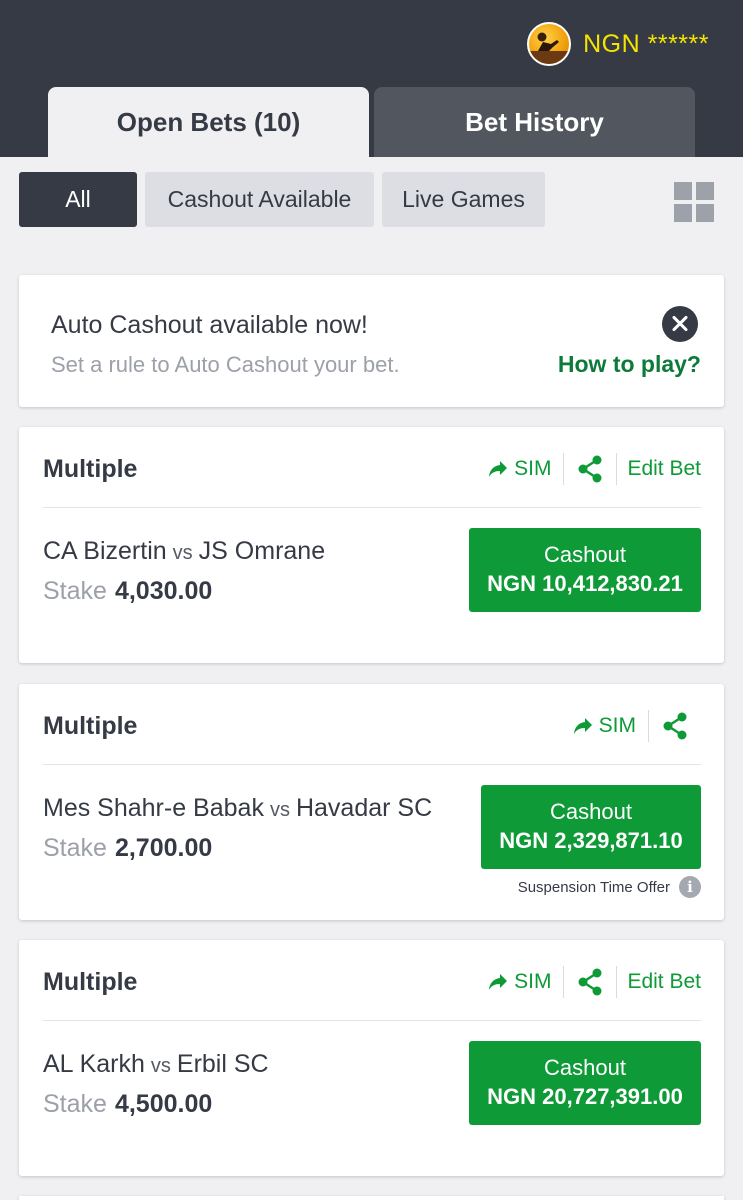 The width and height of the screenshot is (743, 1200). Describe the element at coordinates (262, 551) in the screenshot. I see `away-team: JS Omrane` at that location.